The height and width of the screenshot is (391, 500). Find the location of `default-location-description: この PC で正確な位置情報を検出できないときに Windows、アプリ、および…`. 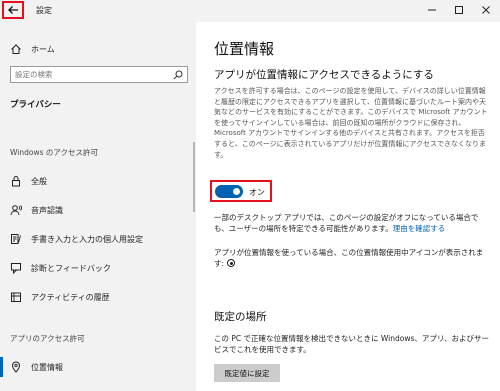

default-location-description: この PC で正確な位置情報を検出できないときに Windows、アプリ、および… is located at coordinates (351, 344).